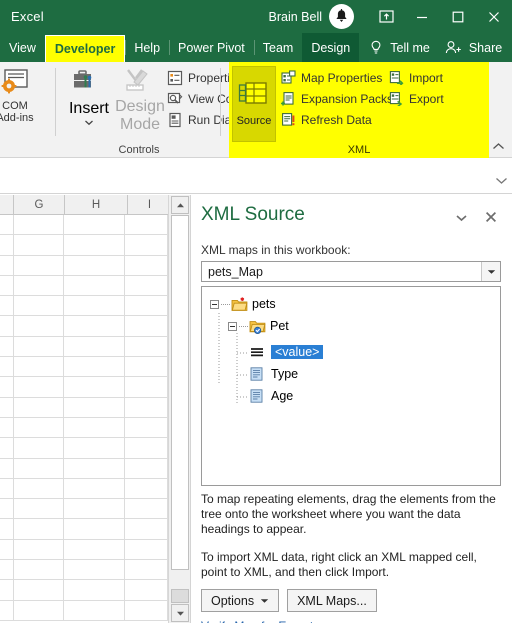 Image resolution: width=512 pixels, height=623 pixels. Describe the element at coordinates (418, 77) in the screenshot. I see `import-button: Import` at that location.